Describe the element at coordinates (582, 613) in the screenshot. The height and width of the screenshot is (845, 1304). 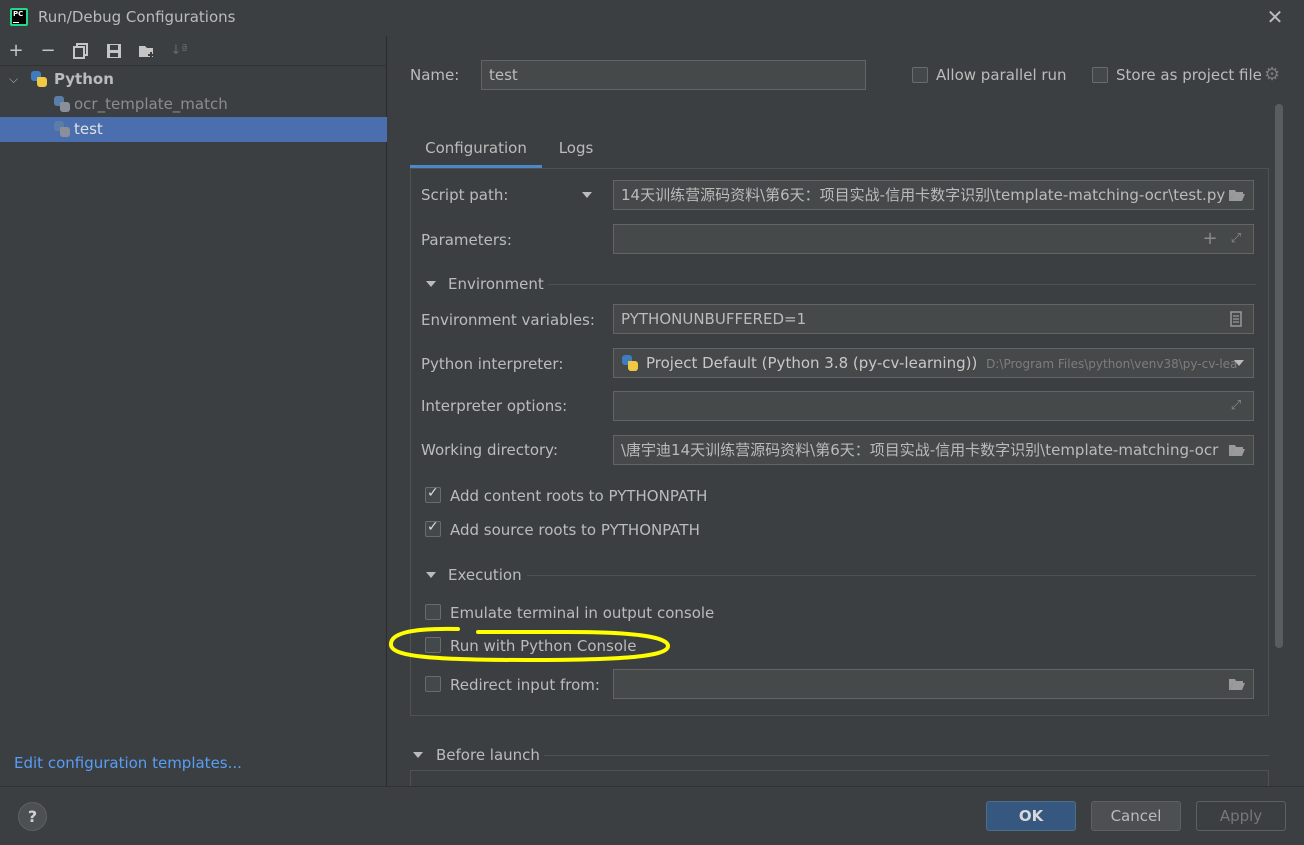
I see `emulate-terminal-label: Emulate terminal in output console` at that location.